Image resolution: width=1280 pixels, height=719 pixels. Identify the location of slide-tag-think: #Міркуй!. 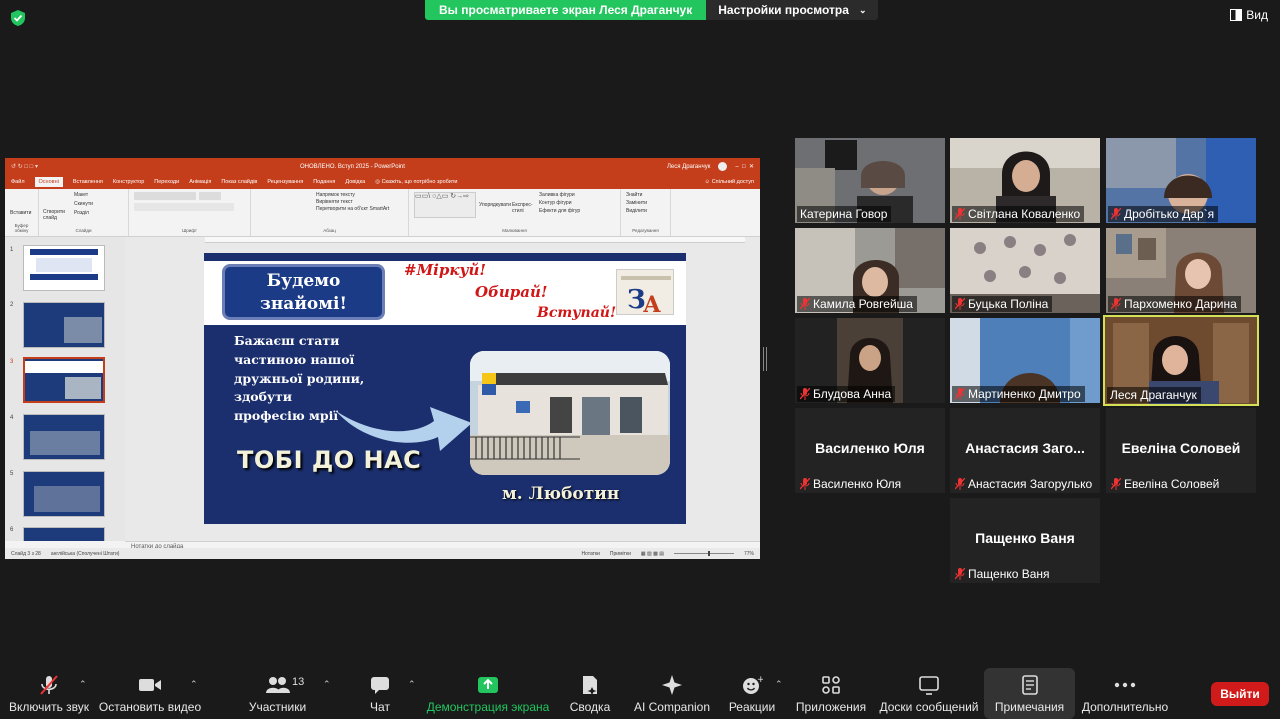
(445, 270).